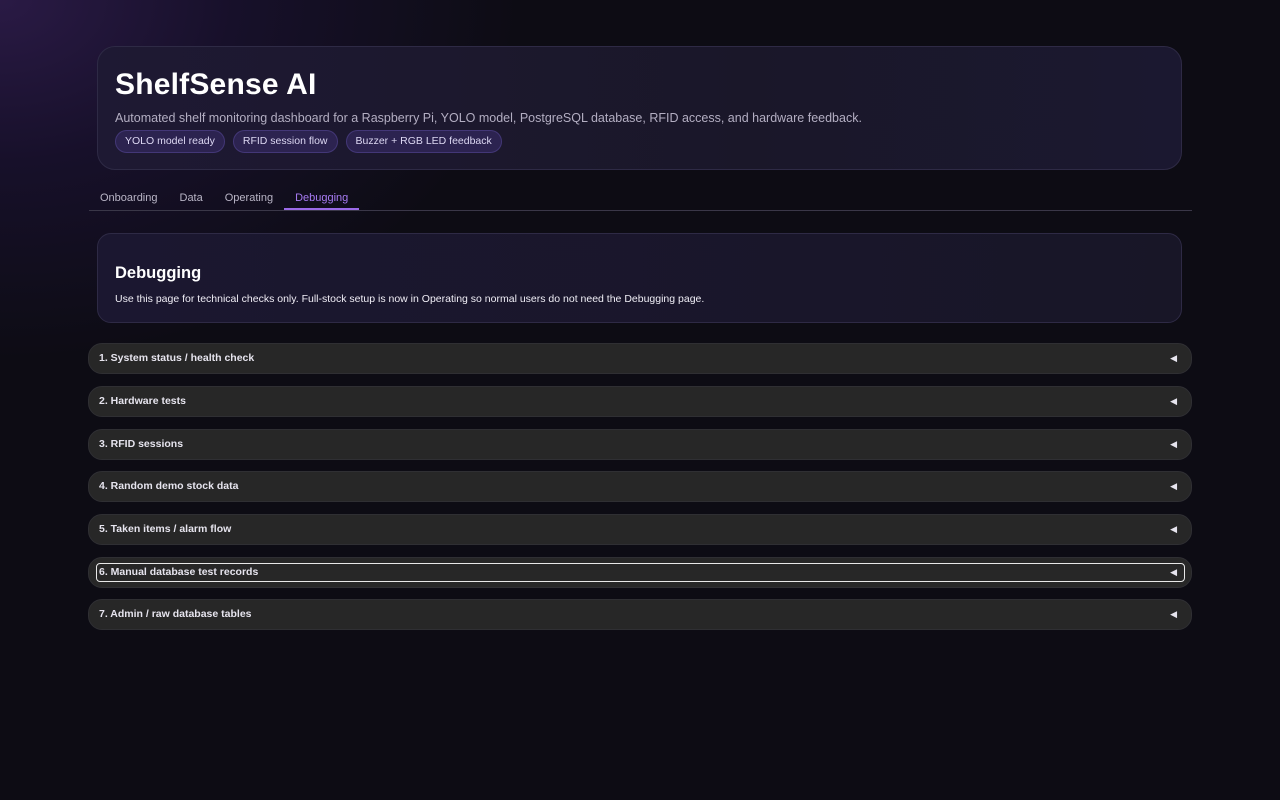 Image resolution: width=1280 pixels, height=800 pixels. I want to click on section-manual-db-test-records: 6. Manual database test records ◀, so click(640, 572).